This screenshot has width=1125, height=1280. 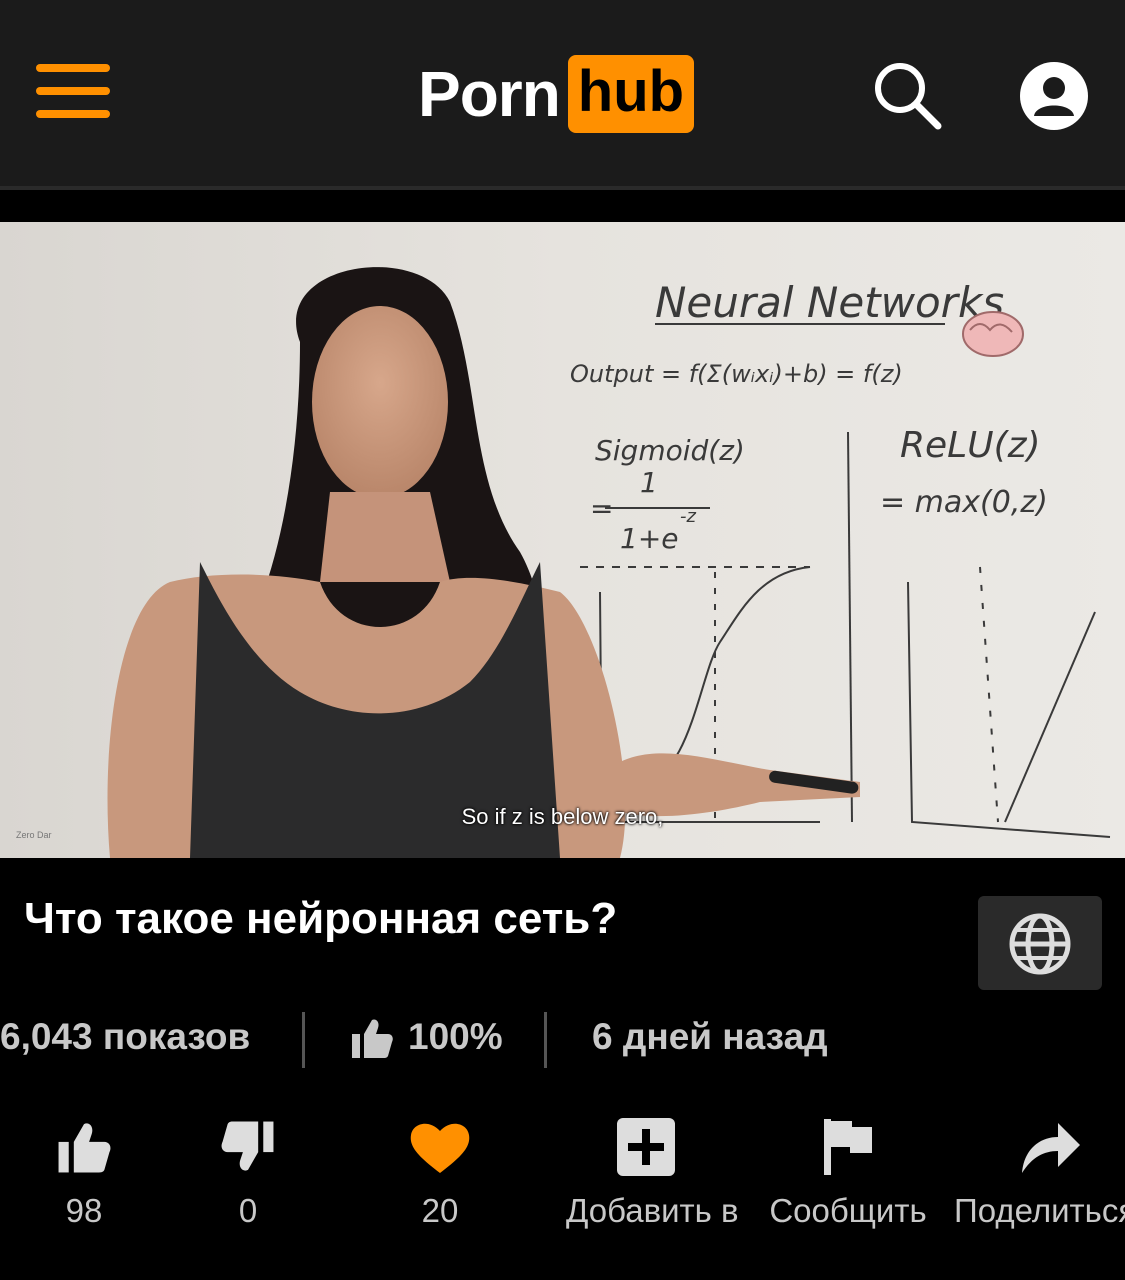 I want to click on header-divider, so click(x=562, y=188).